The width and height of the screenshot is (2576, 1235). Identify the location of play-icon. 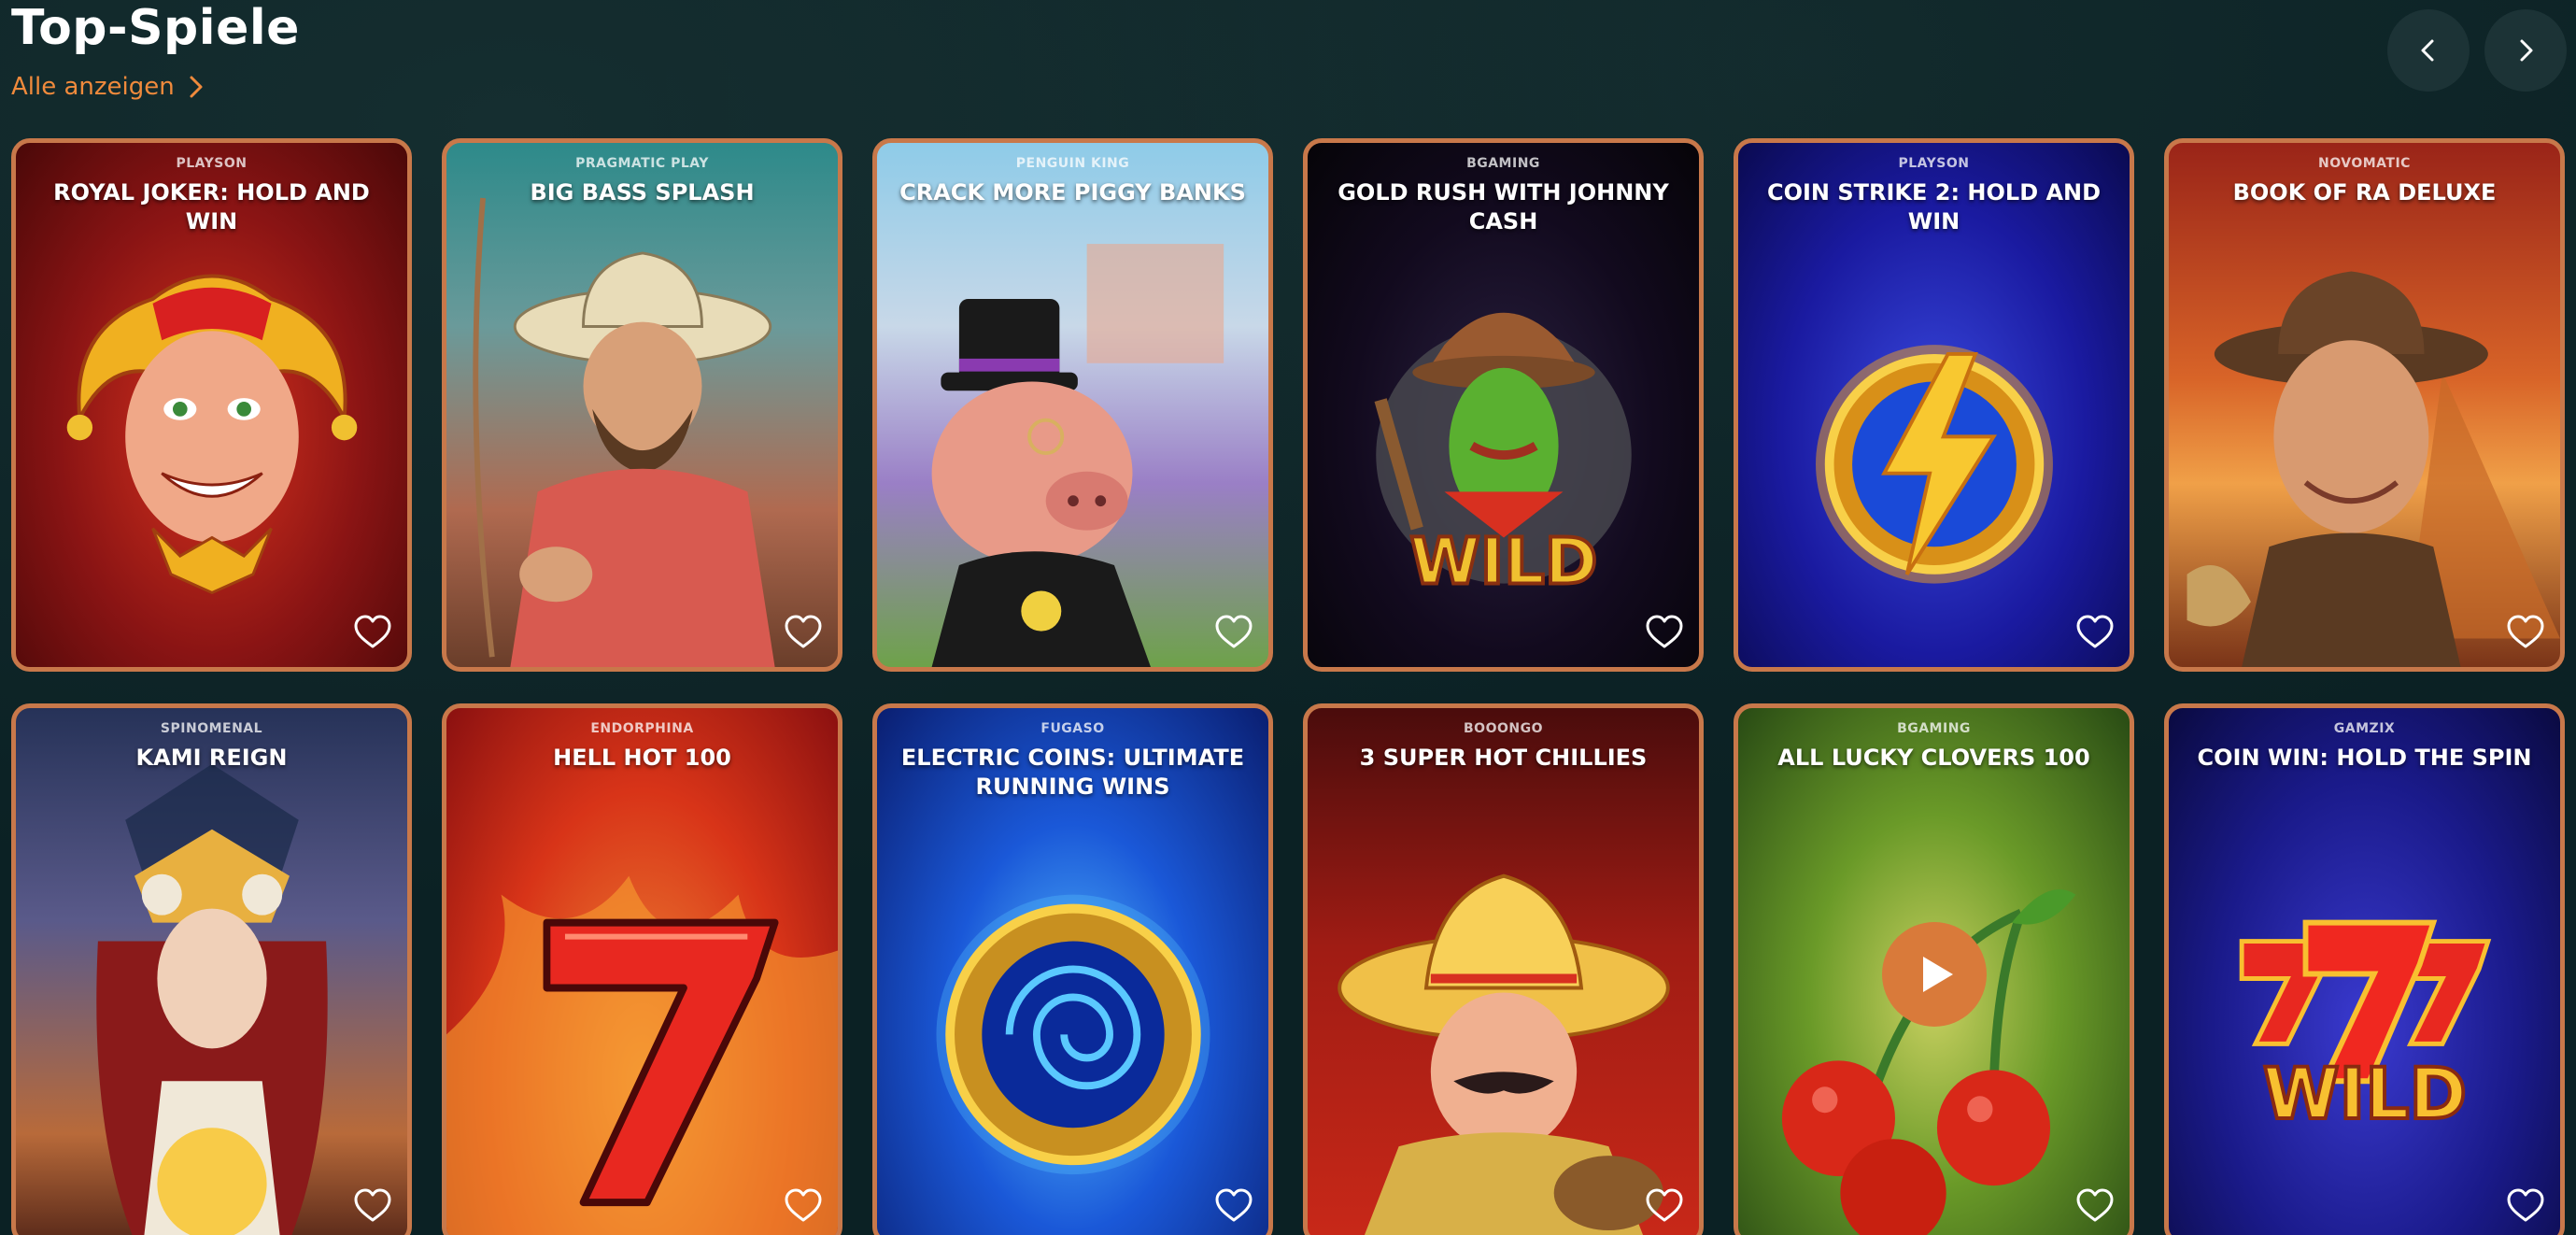
(1937, 975).